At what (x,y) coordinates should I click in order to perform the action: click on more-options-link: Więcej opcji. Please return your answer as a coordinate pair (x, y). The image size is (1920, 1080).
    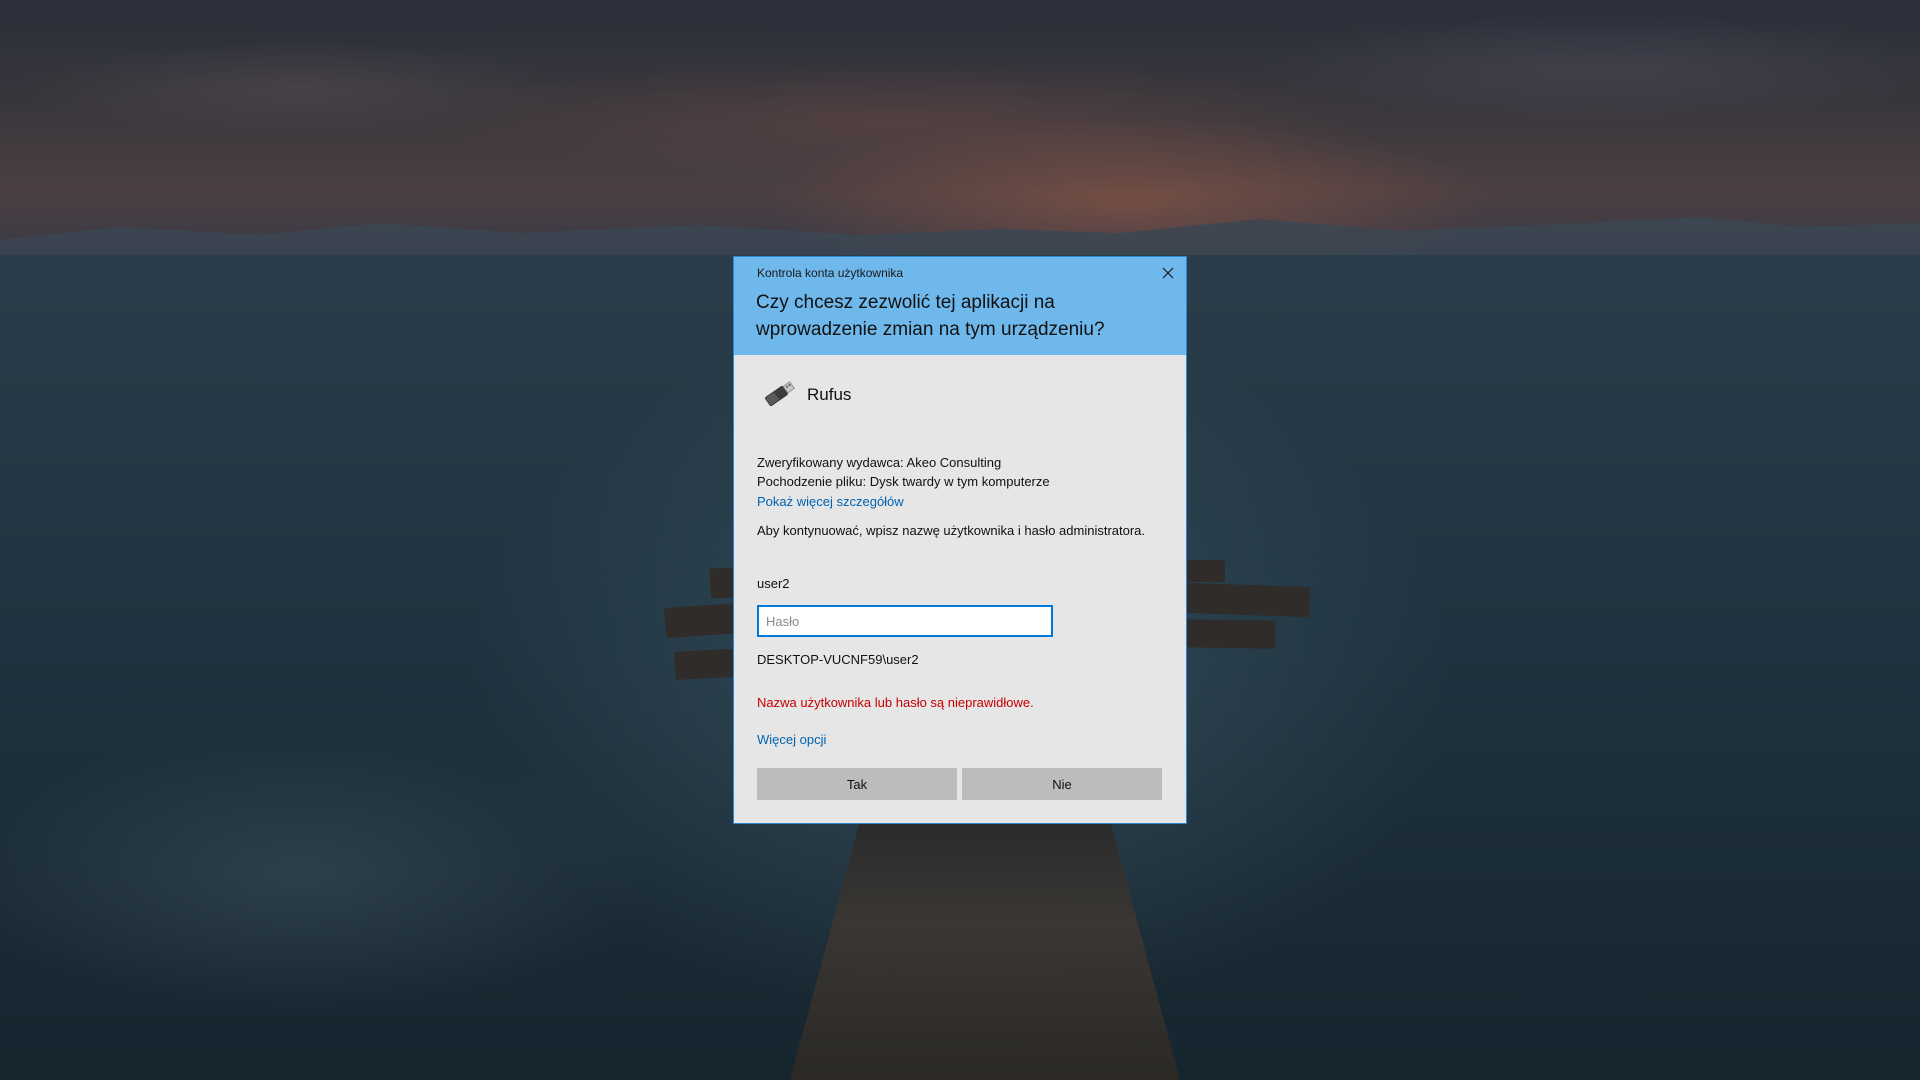
    Looking at the image, I should click on (791, 739).